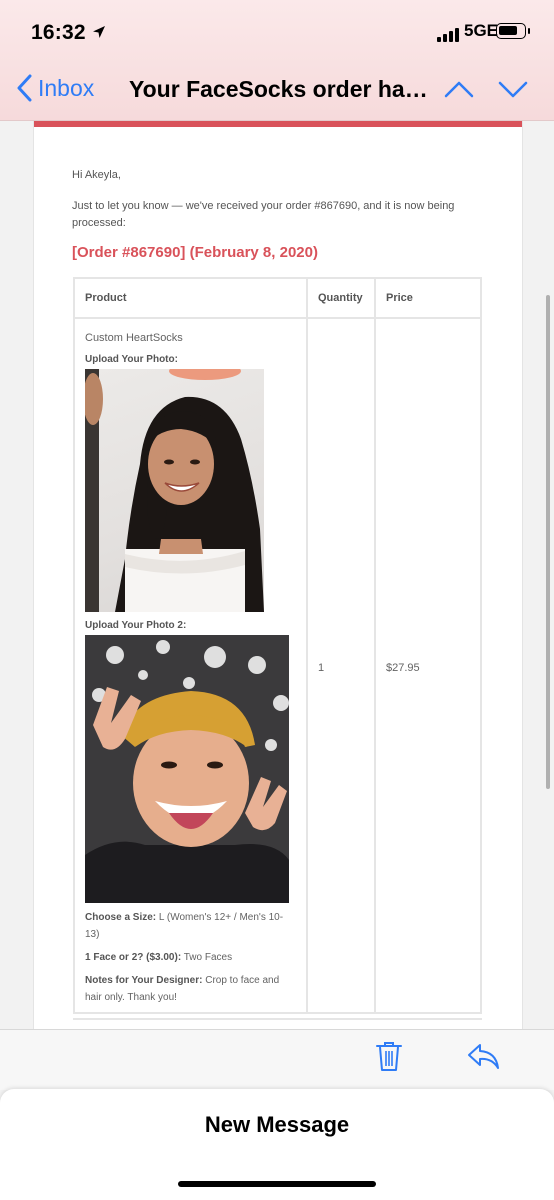  What do you see at coordinates (277, 1144) in the screenshot?
I see `new-message-sheet: New Message` at bounding box center [277, 1144].